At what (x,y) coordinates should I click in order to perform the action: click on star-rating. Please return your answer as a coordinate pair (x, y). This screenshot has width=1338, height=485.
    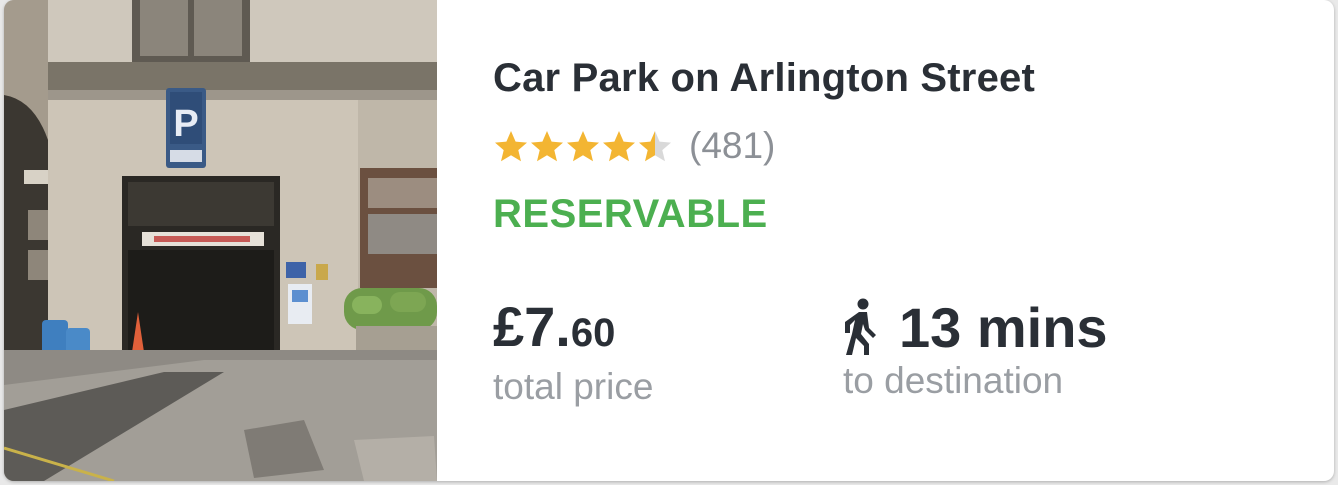
    Looking at the image, I should click on (583, 146).